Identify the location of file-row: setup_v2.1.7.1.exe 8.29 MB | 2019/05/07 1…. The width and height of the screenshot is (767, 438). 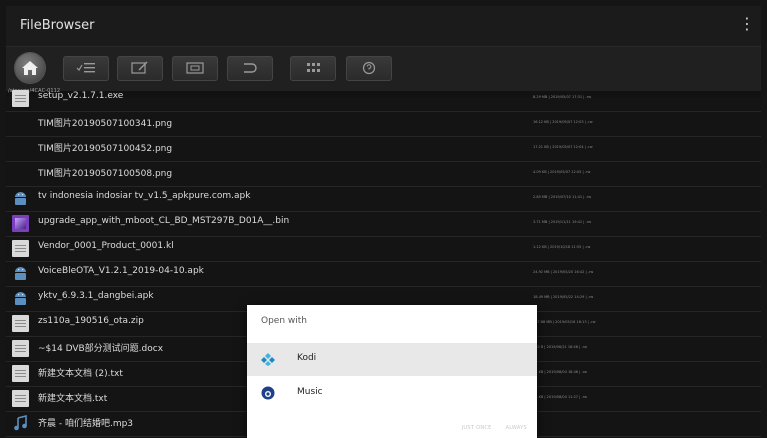
(383, 99).